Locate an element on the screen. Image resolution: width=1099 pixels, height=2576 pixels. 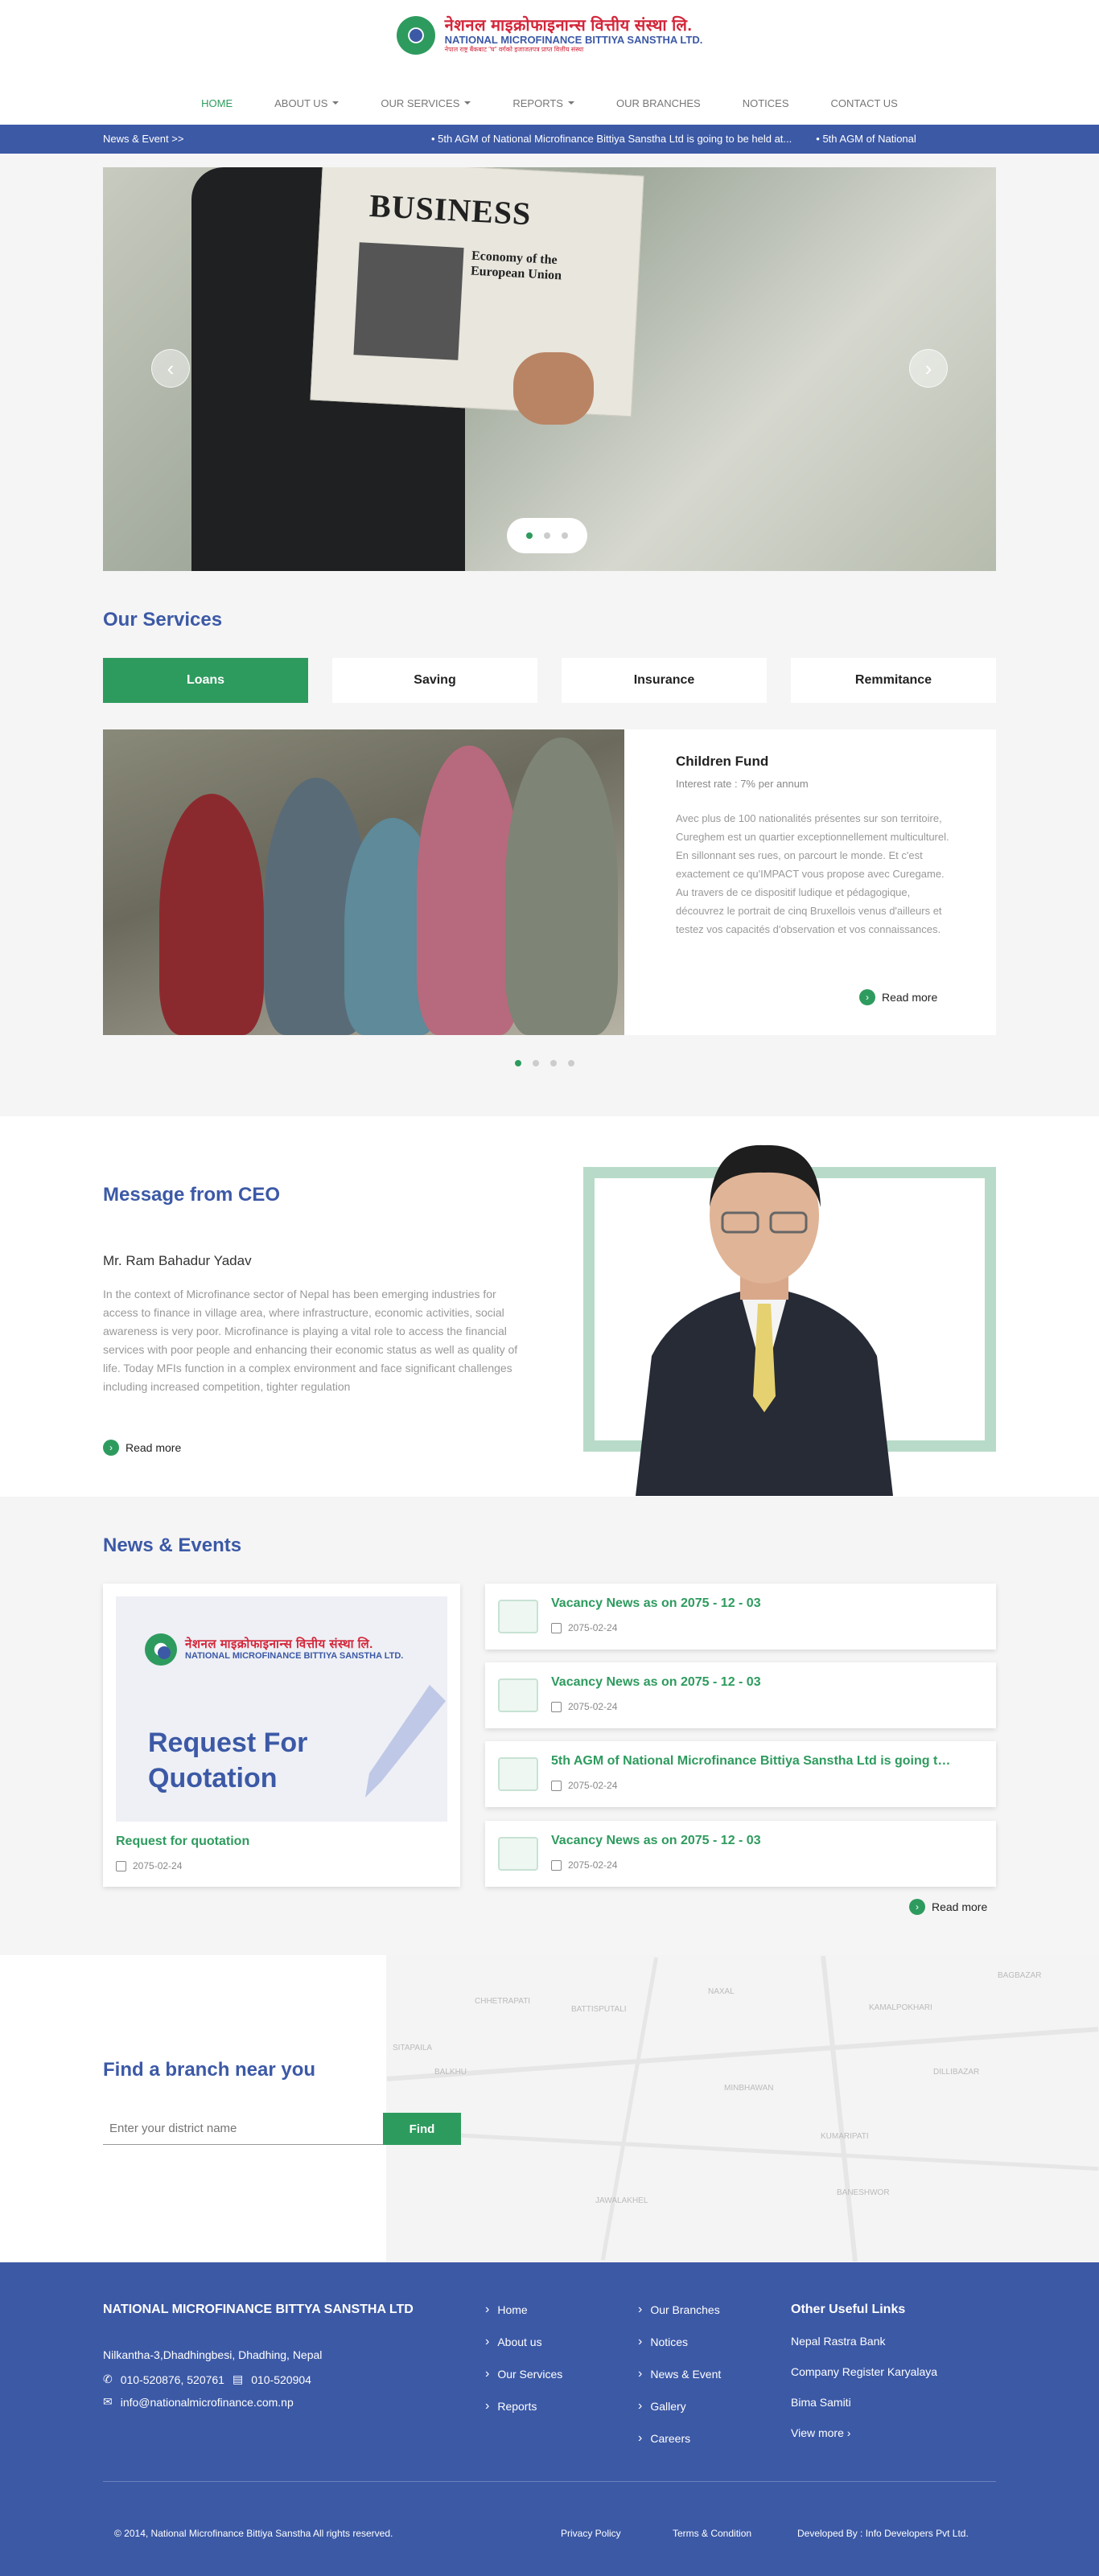
slider-next-button: › is located at coordinates (928, 368).